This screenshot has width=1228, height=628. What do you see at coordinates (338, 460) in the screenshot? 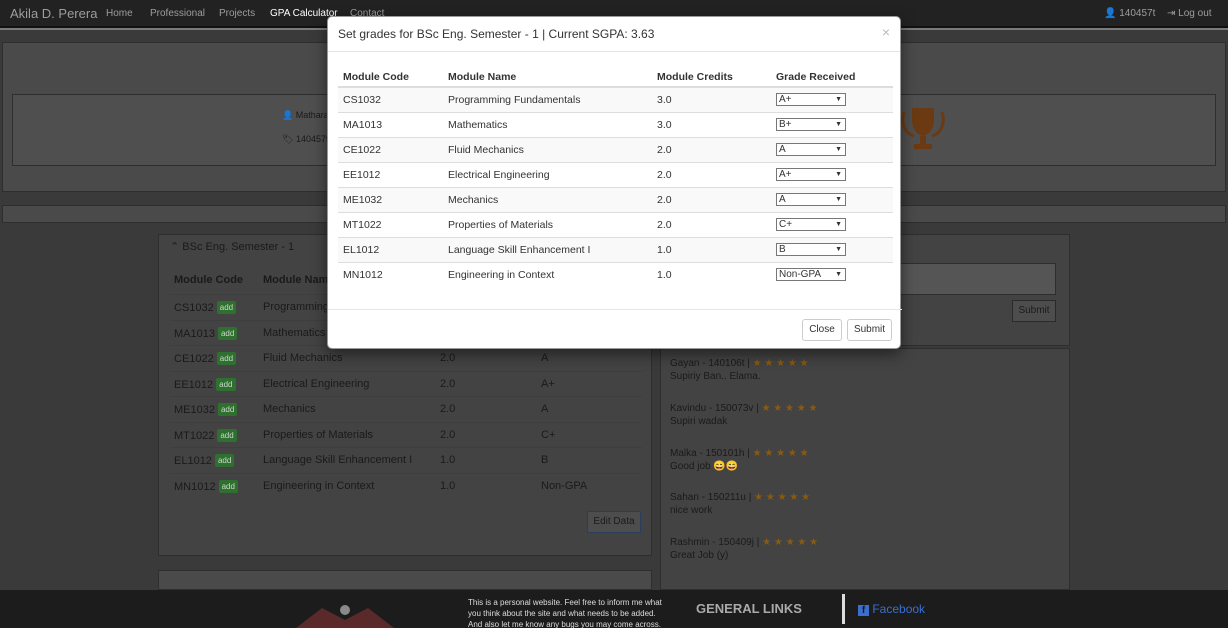
I see `semester-module-name: Language Skill Enhancement I` at bounding box center [338, 460].